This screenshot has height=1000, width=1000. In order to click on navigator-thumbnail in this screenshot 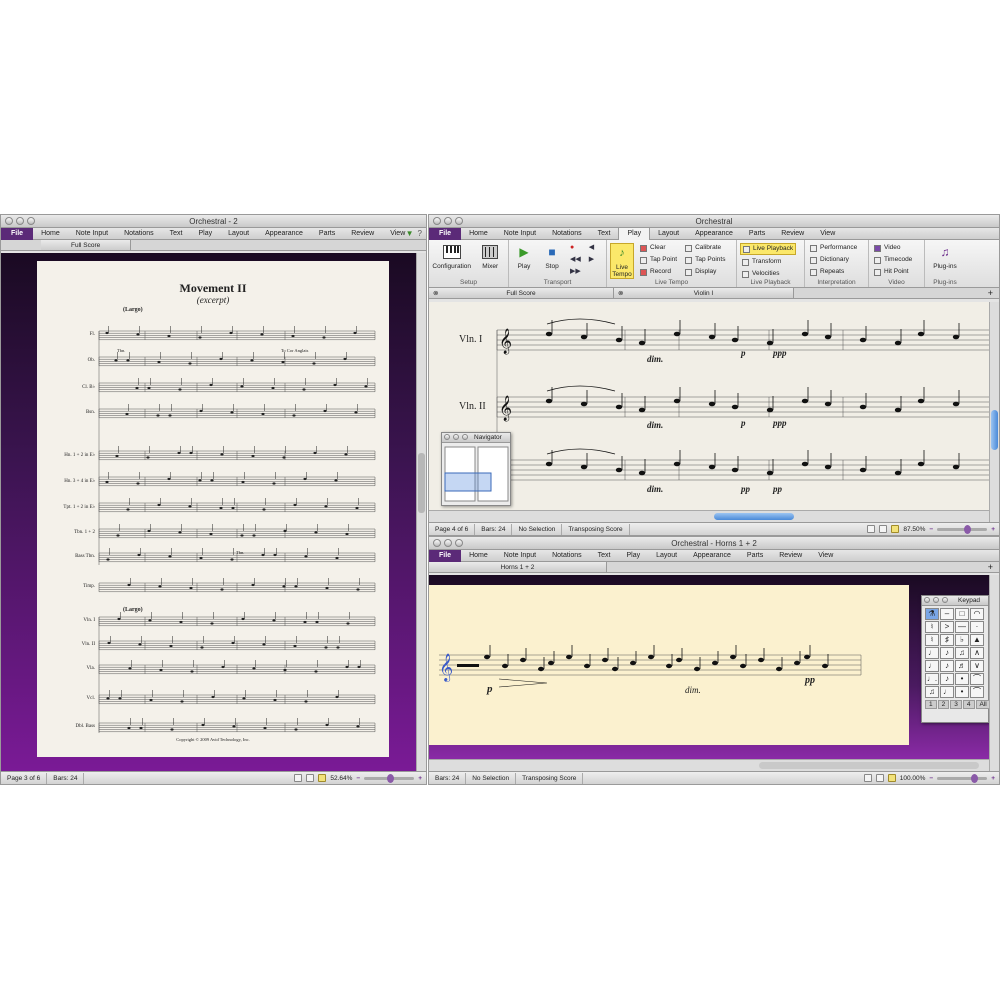, I will do `click(476, 474)`.